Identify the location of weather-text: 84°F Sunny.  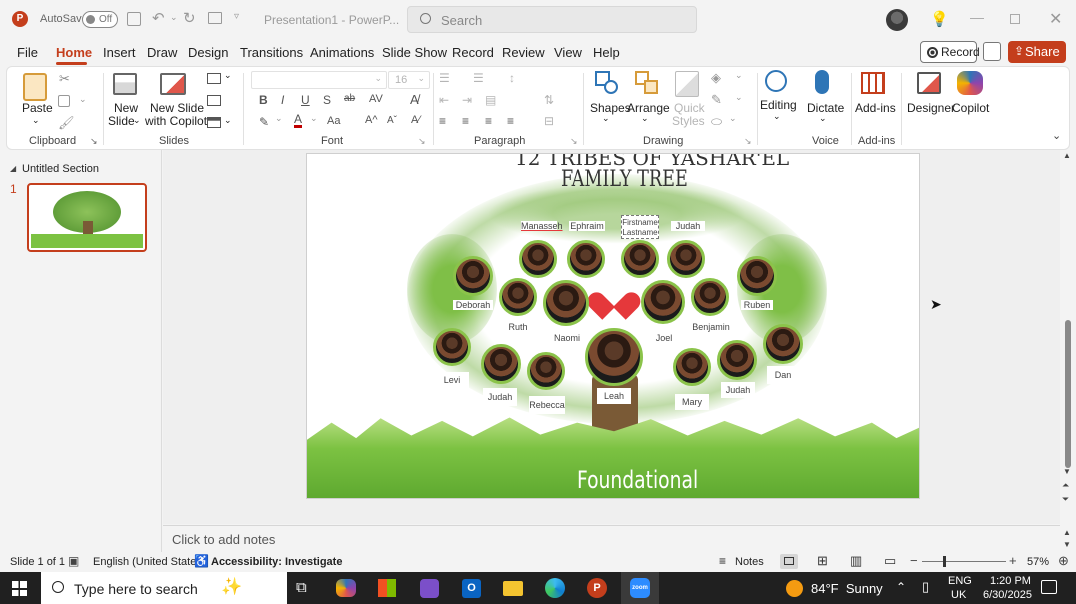
(847, 588).